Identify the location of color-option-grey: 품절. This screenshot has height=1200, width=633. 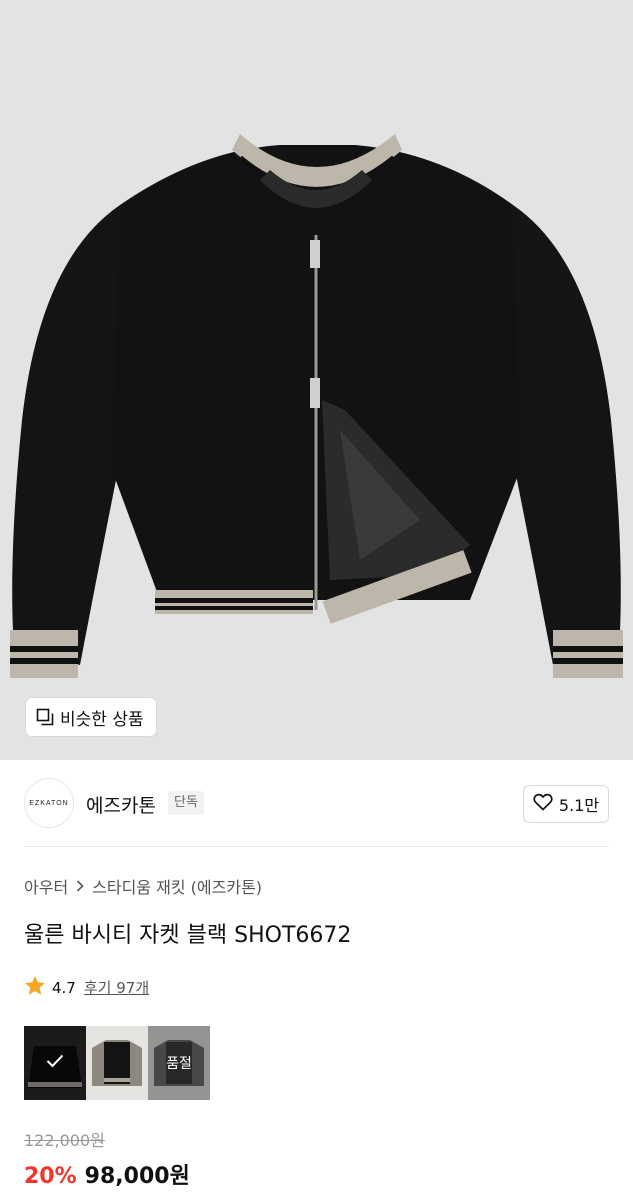
(179, 1063).